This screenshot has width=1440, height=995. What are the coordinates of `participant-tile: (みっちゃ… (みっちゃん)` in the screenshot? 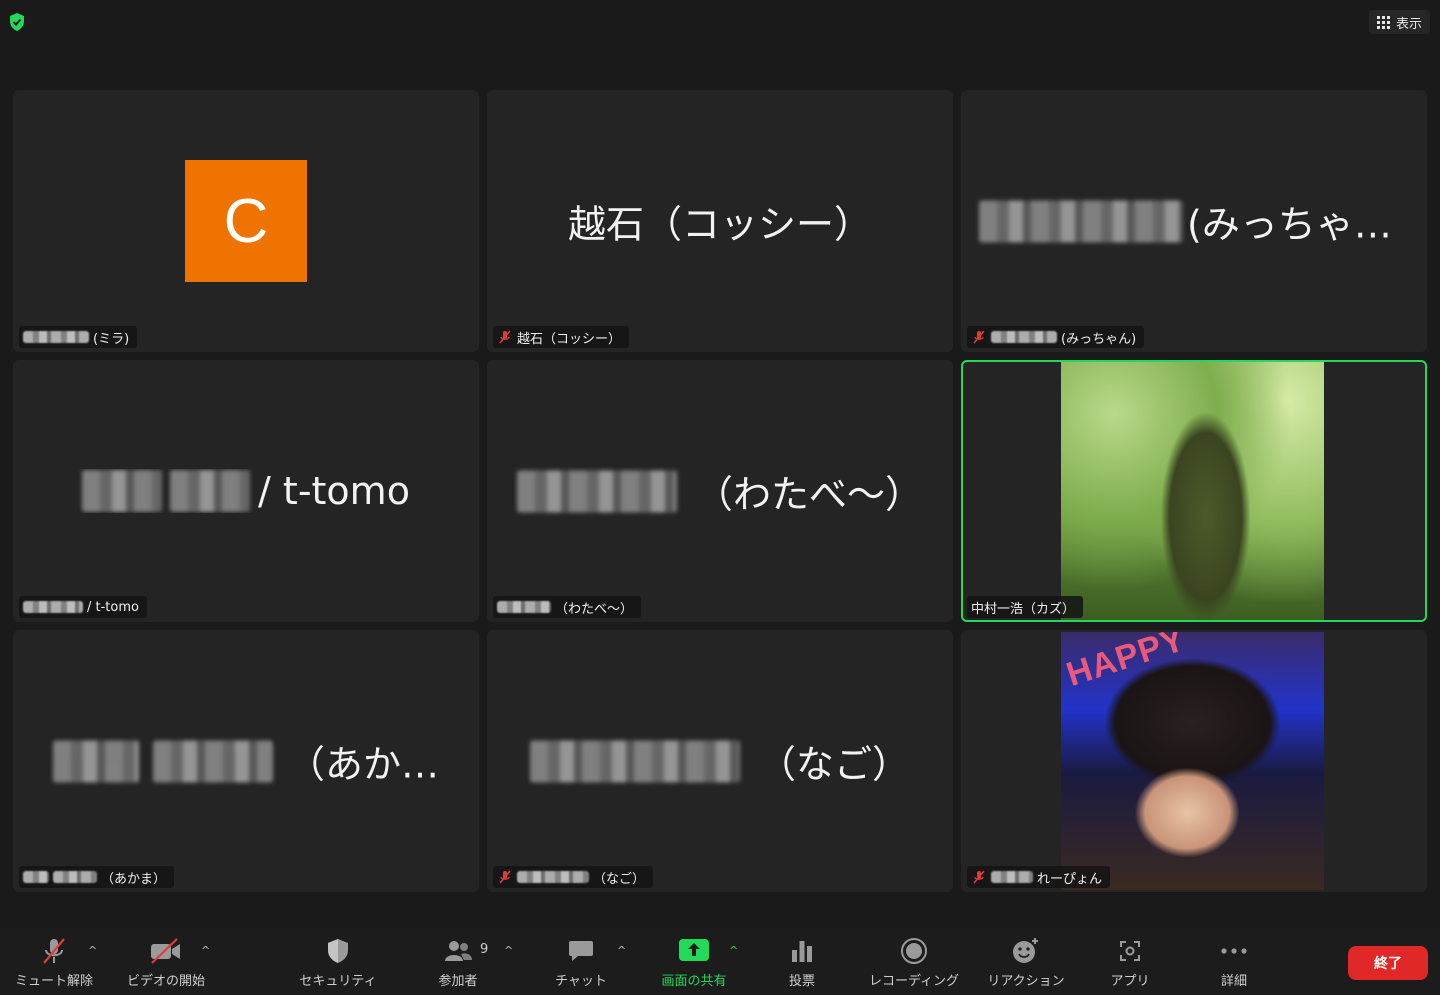 It's located at (1194, 221).